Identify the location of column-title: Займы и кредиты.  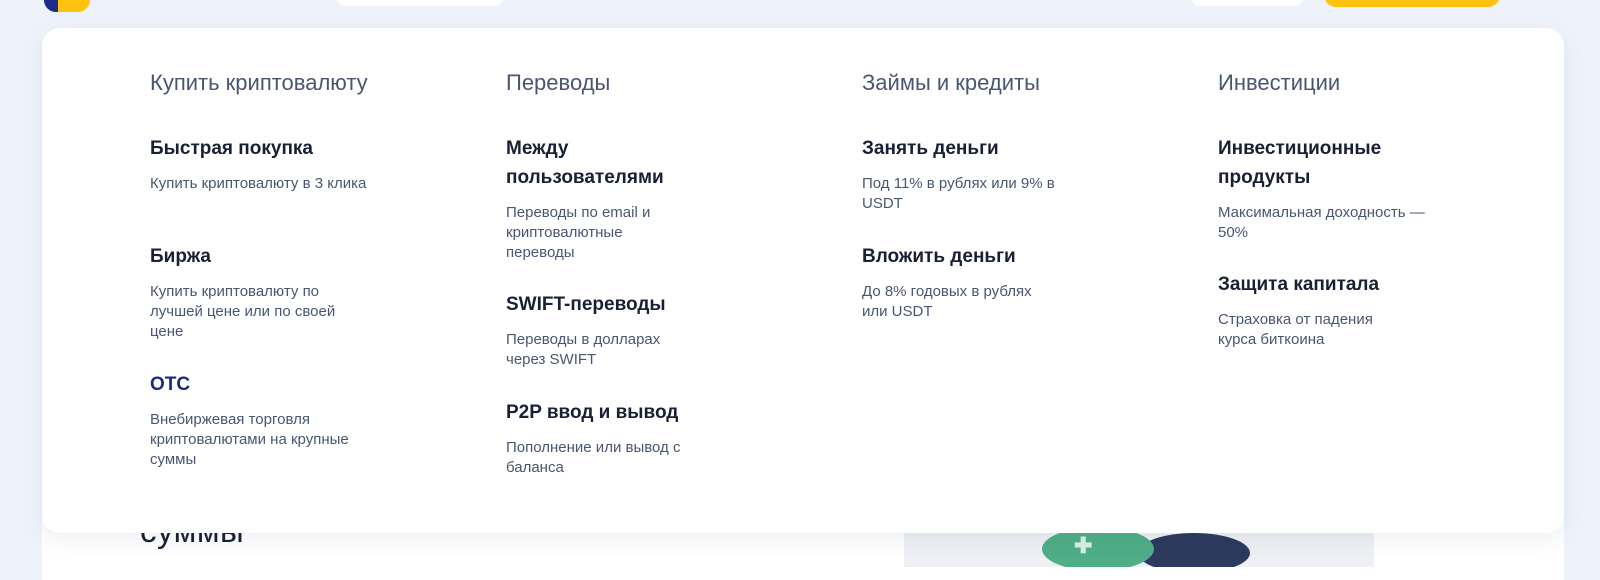
(951, 82).